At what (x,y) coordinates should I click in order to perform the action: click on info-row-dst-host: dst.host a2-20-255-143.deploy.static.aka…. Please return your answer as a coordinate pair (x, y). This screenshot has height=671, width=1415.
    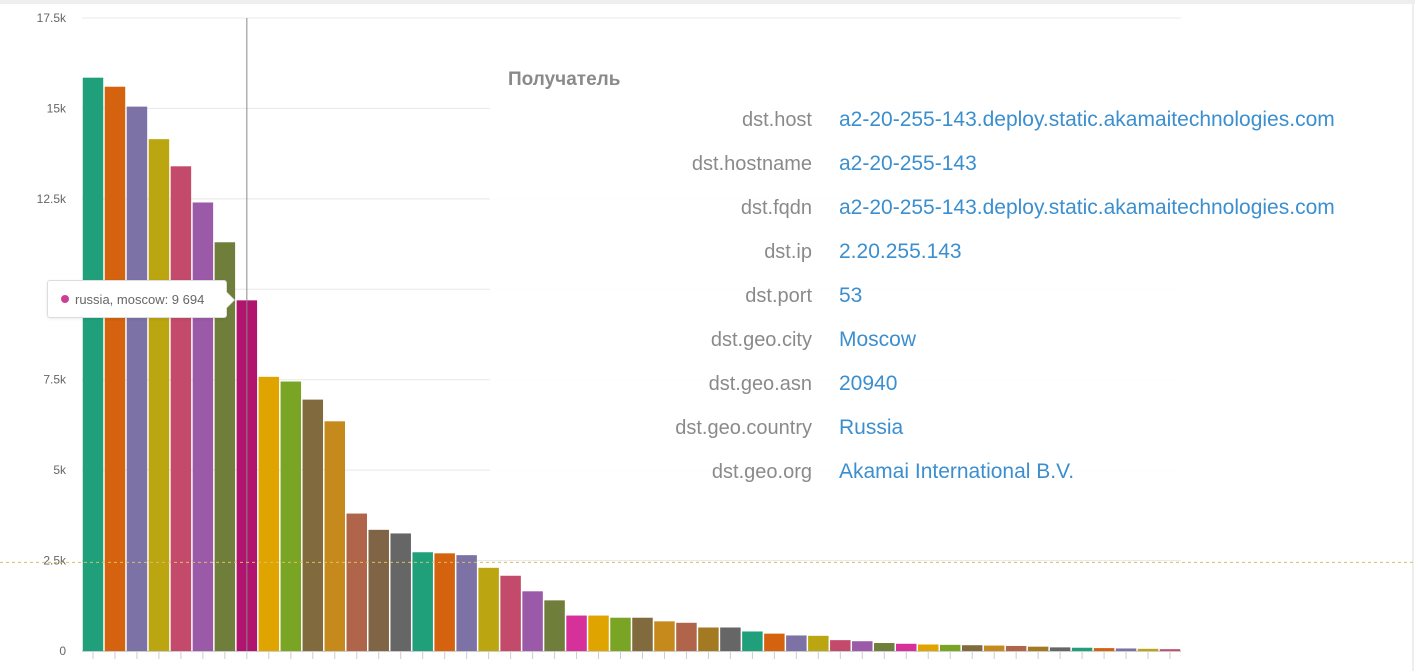
    Looking at the image, I should click on (940, 120).